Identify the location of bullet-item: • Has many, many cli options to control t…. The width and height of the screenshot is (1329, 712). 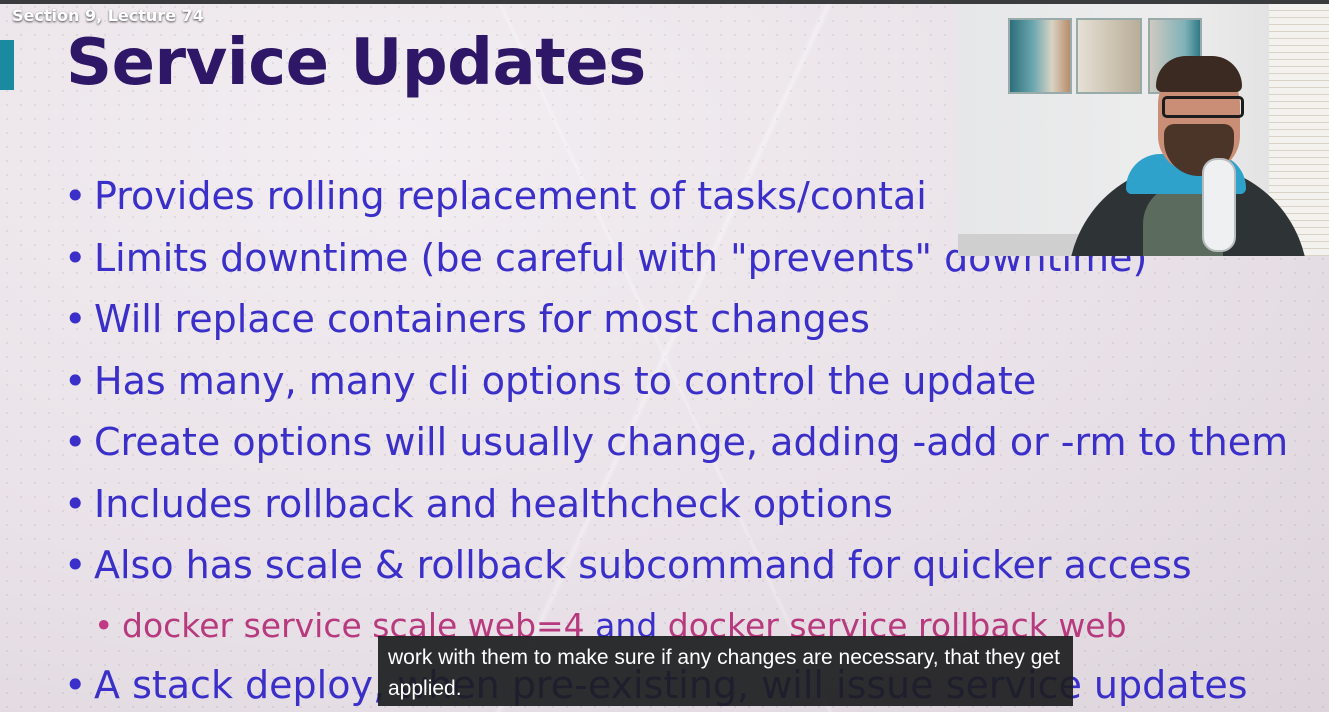
(696, 382).